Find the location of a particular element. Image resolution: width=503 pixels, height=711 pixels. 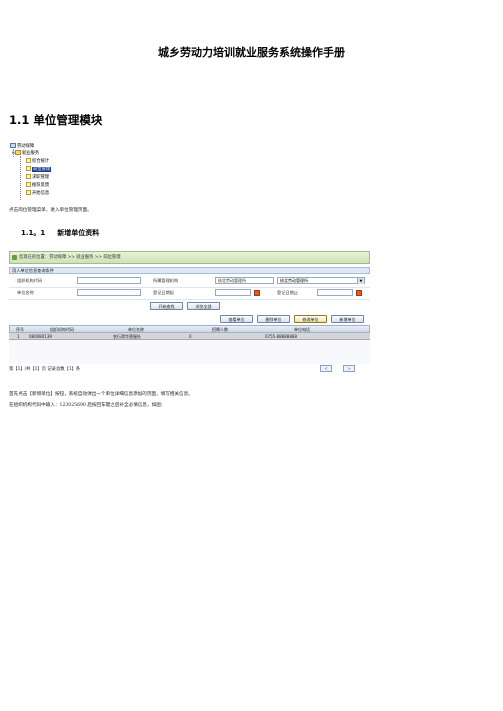

reg-date-start-label: 登记日期起 is located at coordinates (163, 292).